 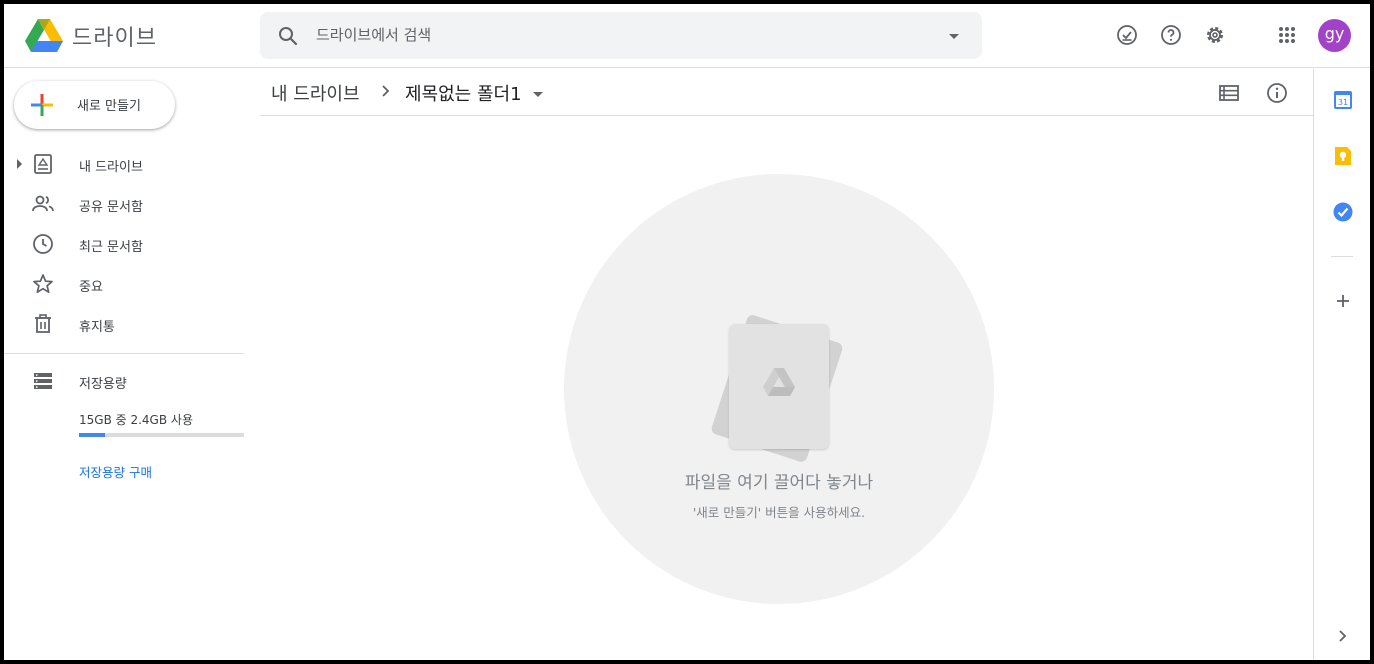 I want to click on sidebar-item-storage: 저장용량, so click(x=124, y=381).